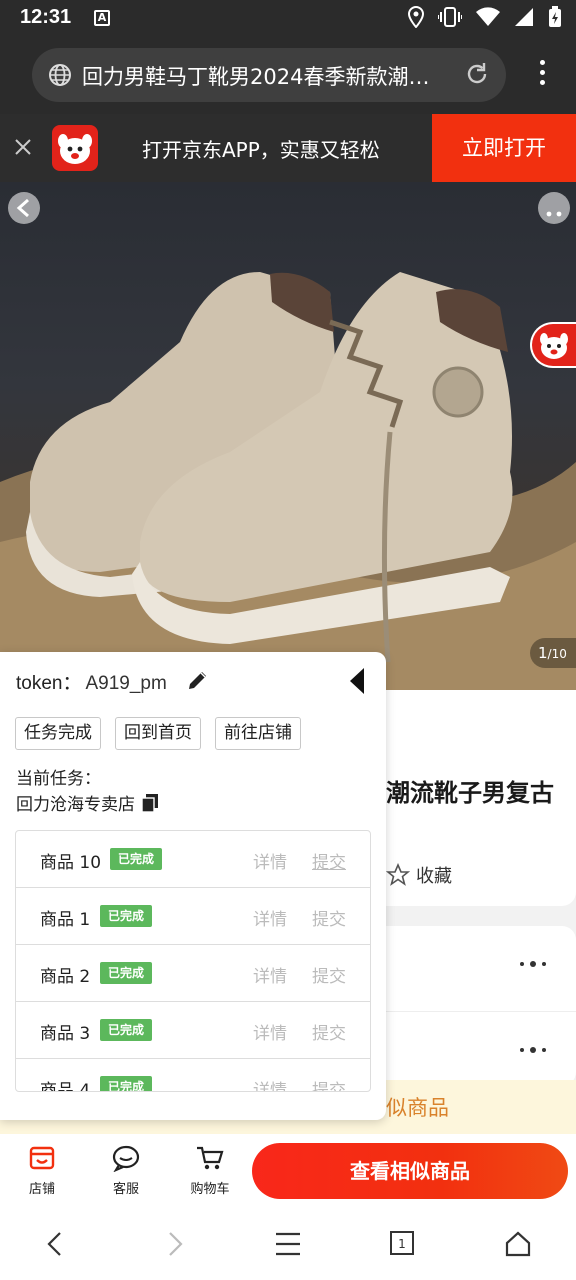 This screenshot has height=1280, width=576. Describe the element at coordinates (56, 1246) in the screenshot. I see `back-nav-icon` at that location.